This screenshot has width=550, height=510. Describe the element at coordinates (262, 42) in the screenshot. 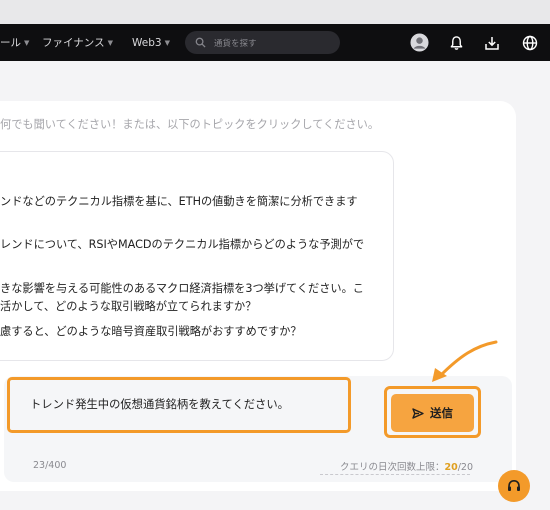

I see `search-input: 通貨を探す` at that location.